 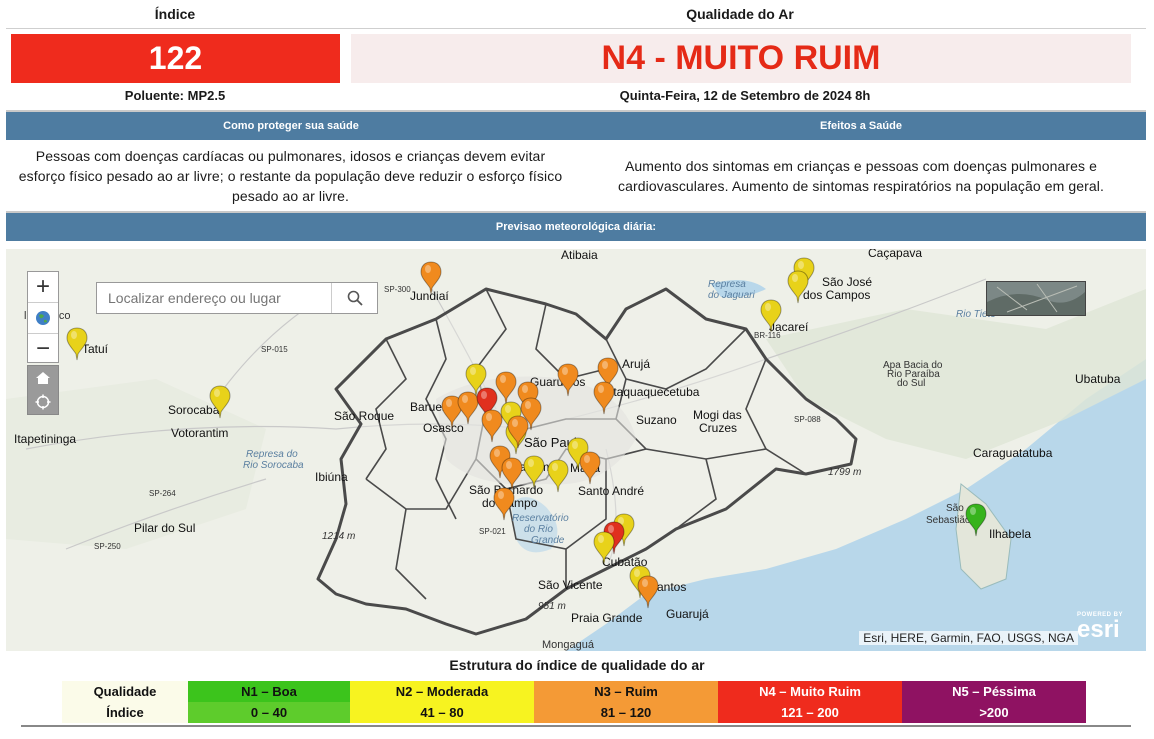 I want to click on map-attribution: Esri, HERE, Garmin, FAO, USGS, NGA, so click(x=968, y=638).